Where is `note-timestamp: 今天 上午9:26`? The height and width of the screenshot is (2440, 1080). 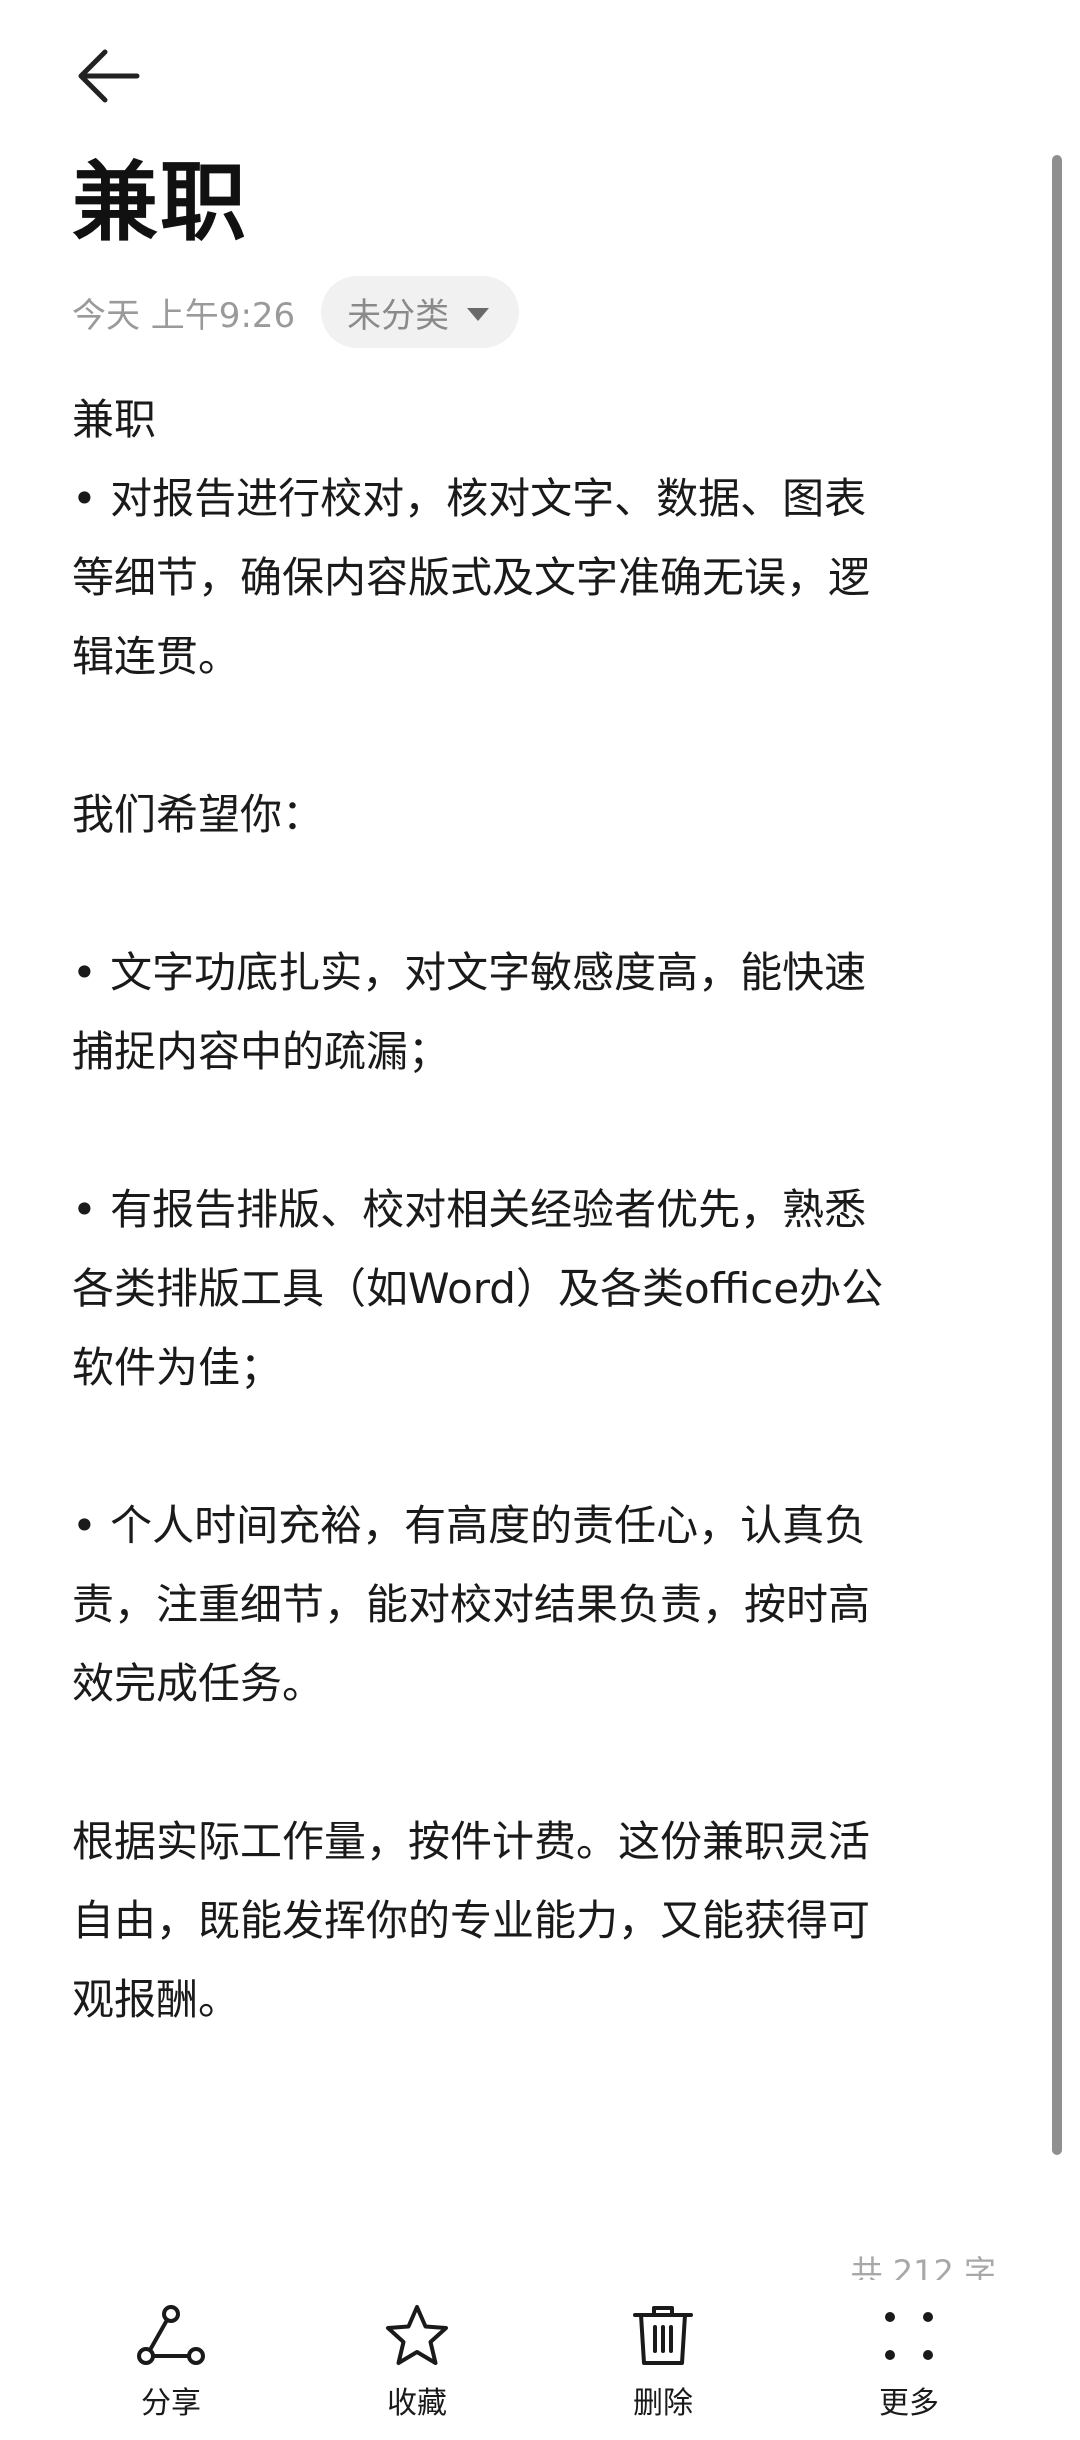
note-timestamp: 今天 上午9:26 is located at coordinates (184, 315).